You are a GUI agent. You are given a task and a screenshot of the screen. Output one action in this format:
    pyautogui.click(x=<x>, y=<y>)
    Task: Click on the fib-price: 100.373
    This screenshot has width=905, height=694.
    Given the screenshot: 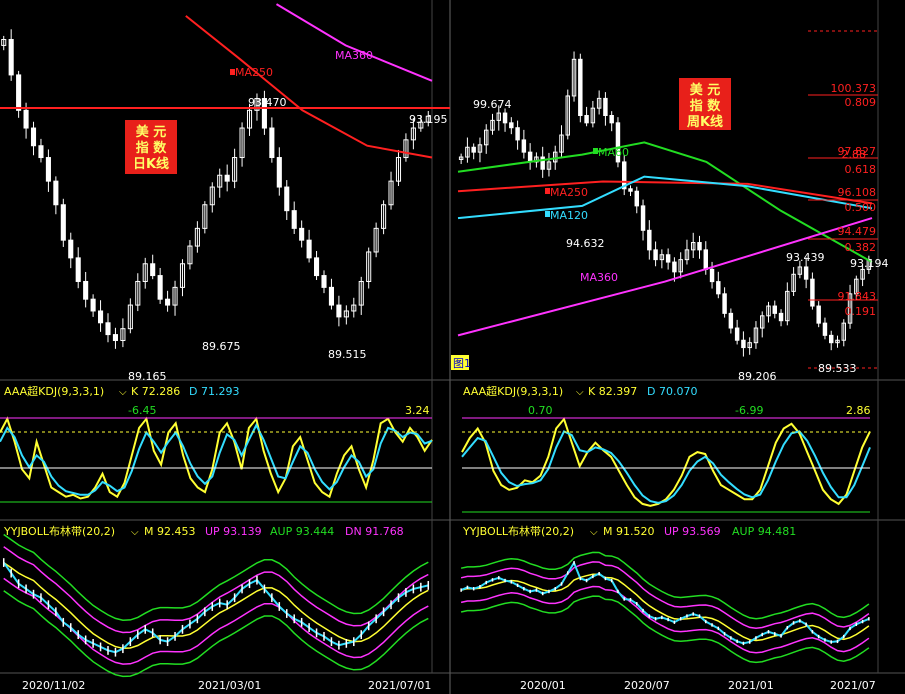 What is the action you would take?
    pyautogui.click(x=854, y=88)
    